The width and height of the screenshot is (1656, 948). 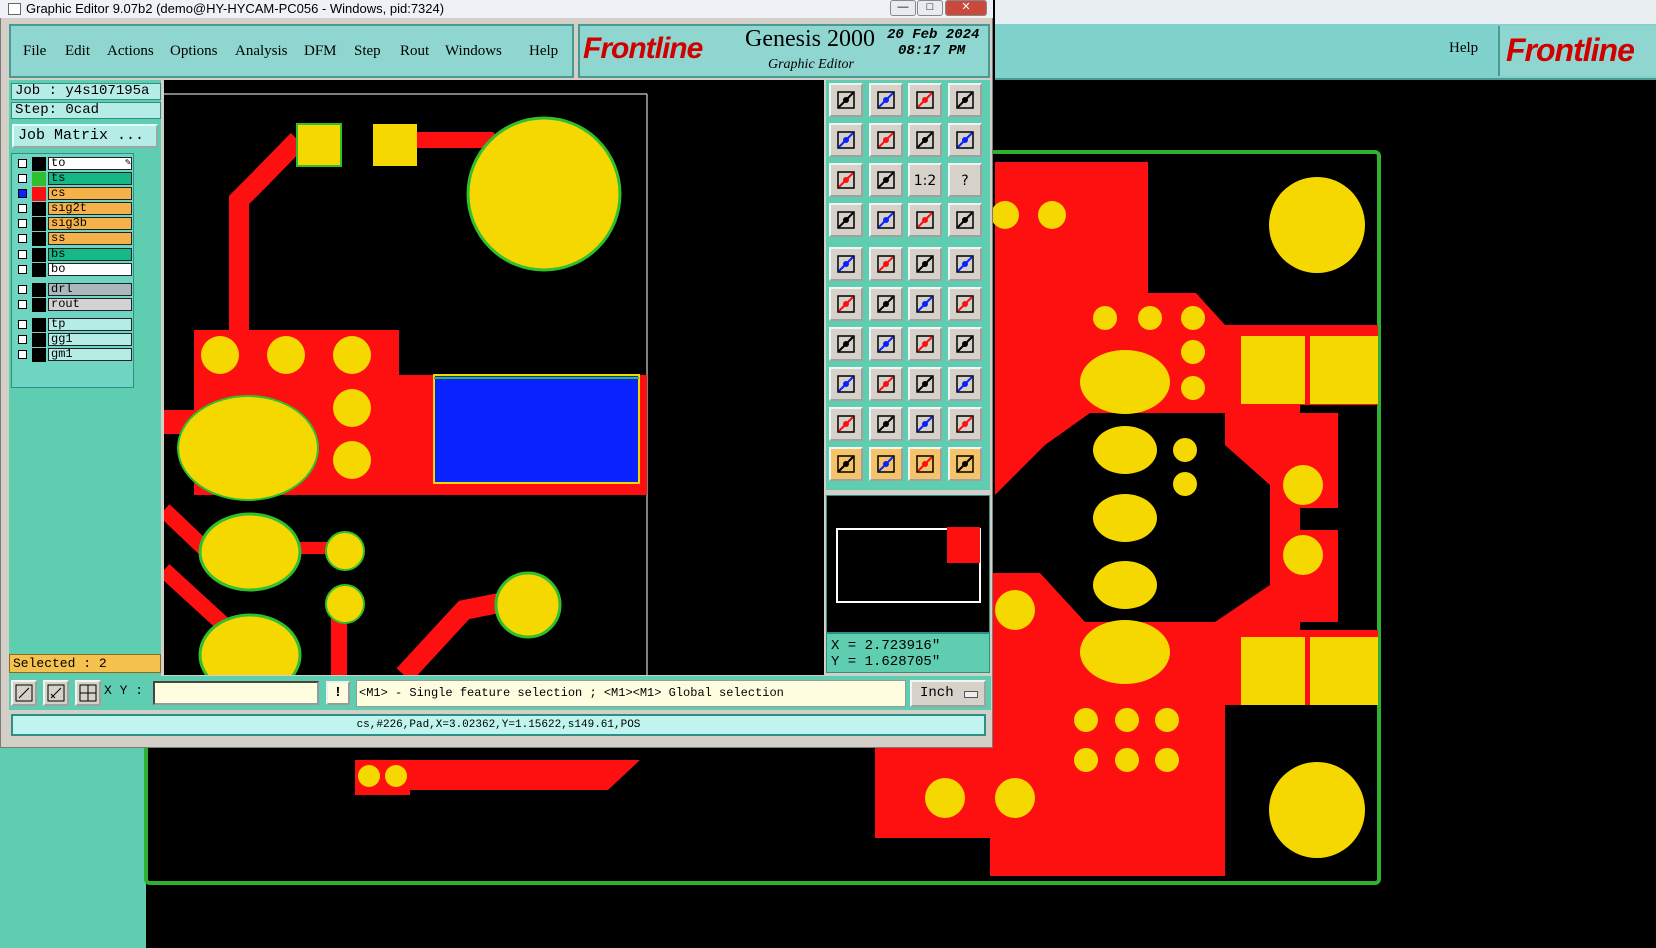 I want to click on display-options-icon, so click(x=846, y=220).